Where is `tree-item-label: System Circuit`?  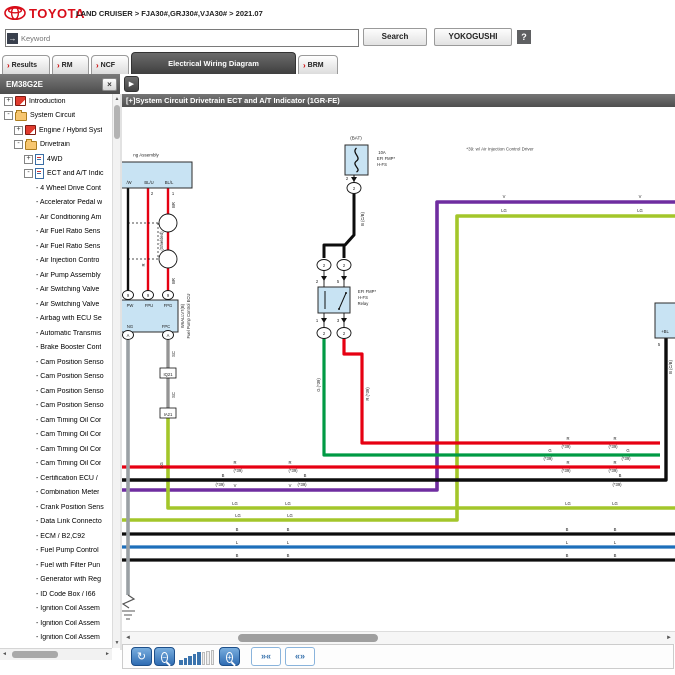 tree-item-label: System Circuit is located at coordinates (53, 116).